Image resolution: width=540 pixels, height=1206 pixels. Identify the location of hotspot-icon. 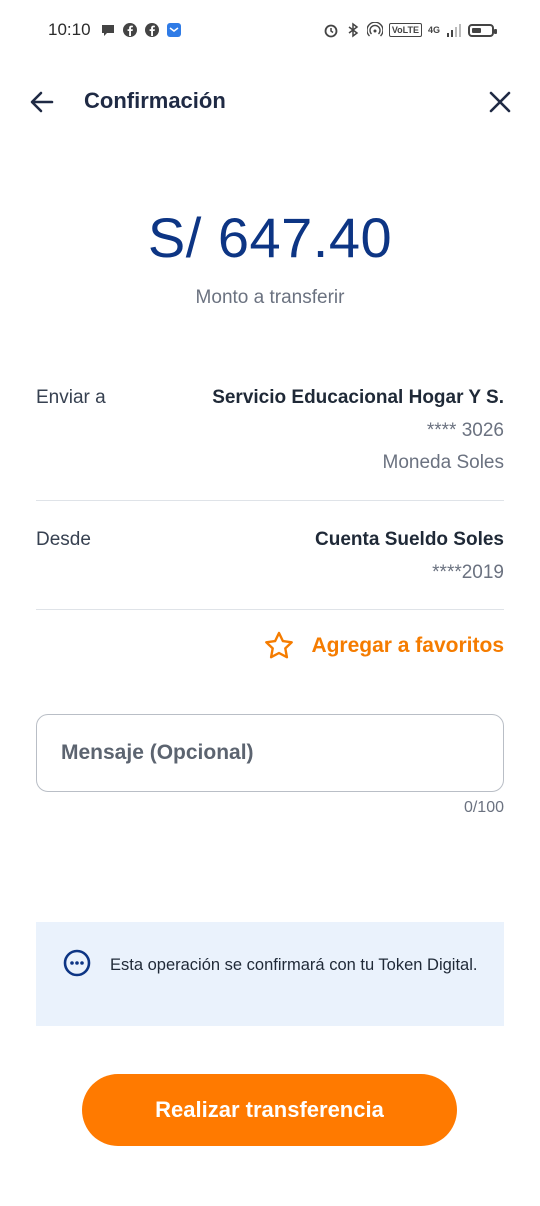
(374, 30).